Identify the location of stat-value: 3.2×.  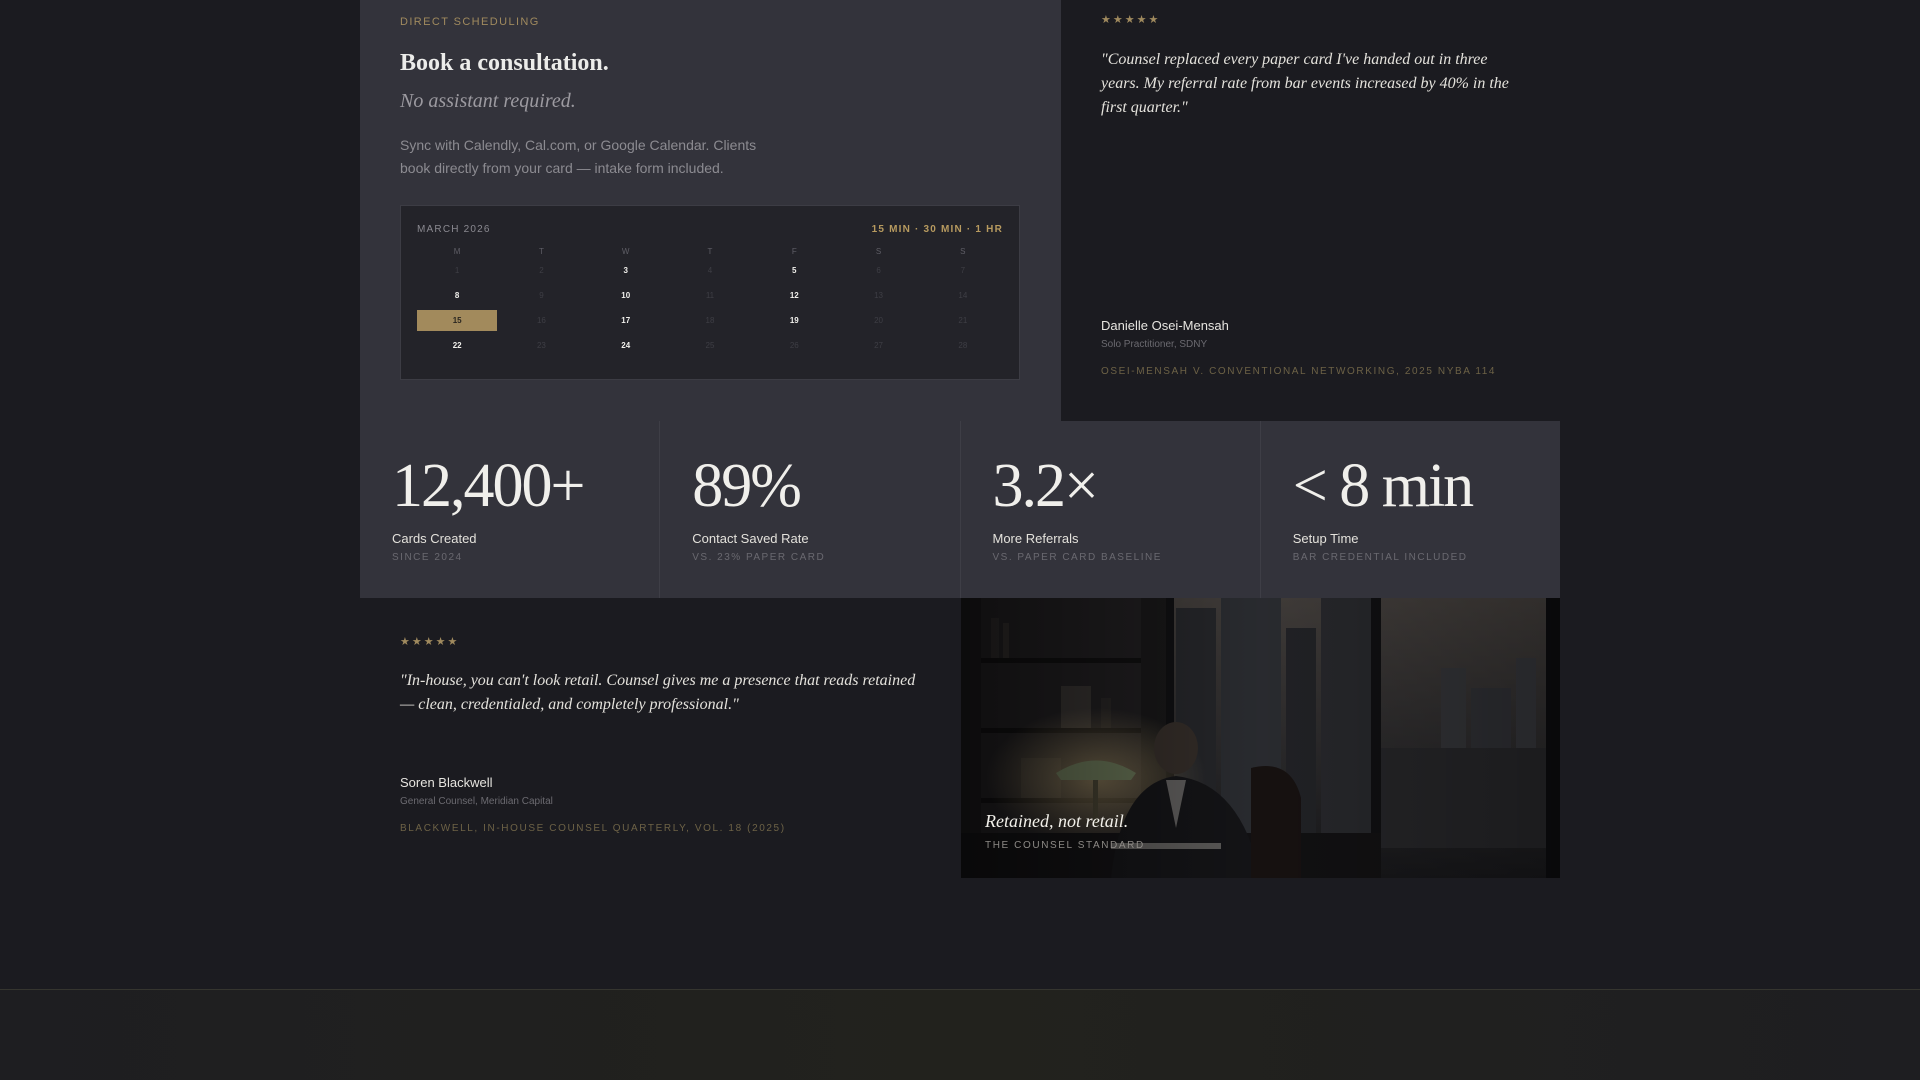
(1045, 486).